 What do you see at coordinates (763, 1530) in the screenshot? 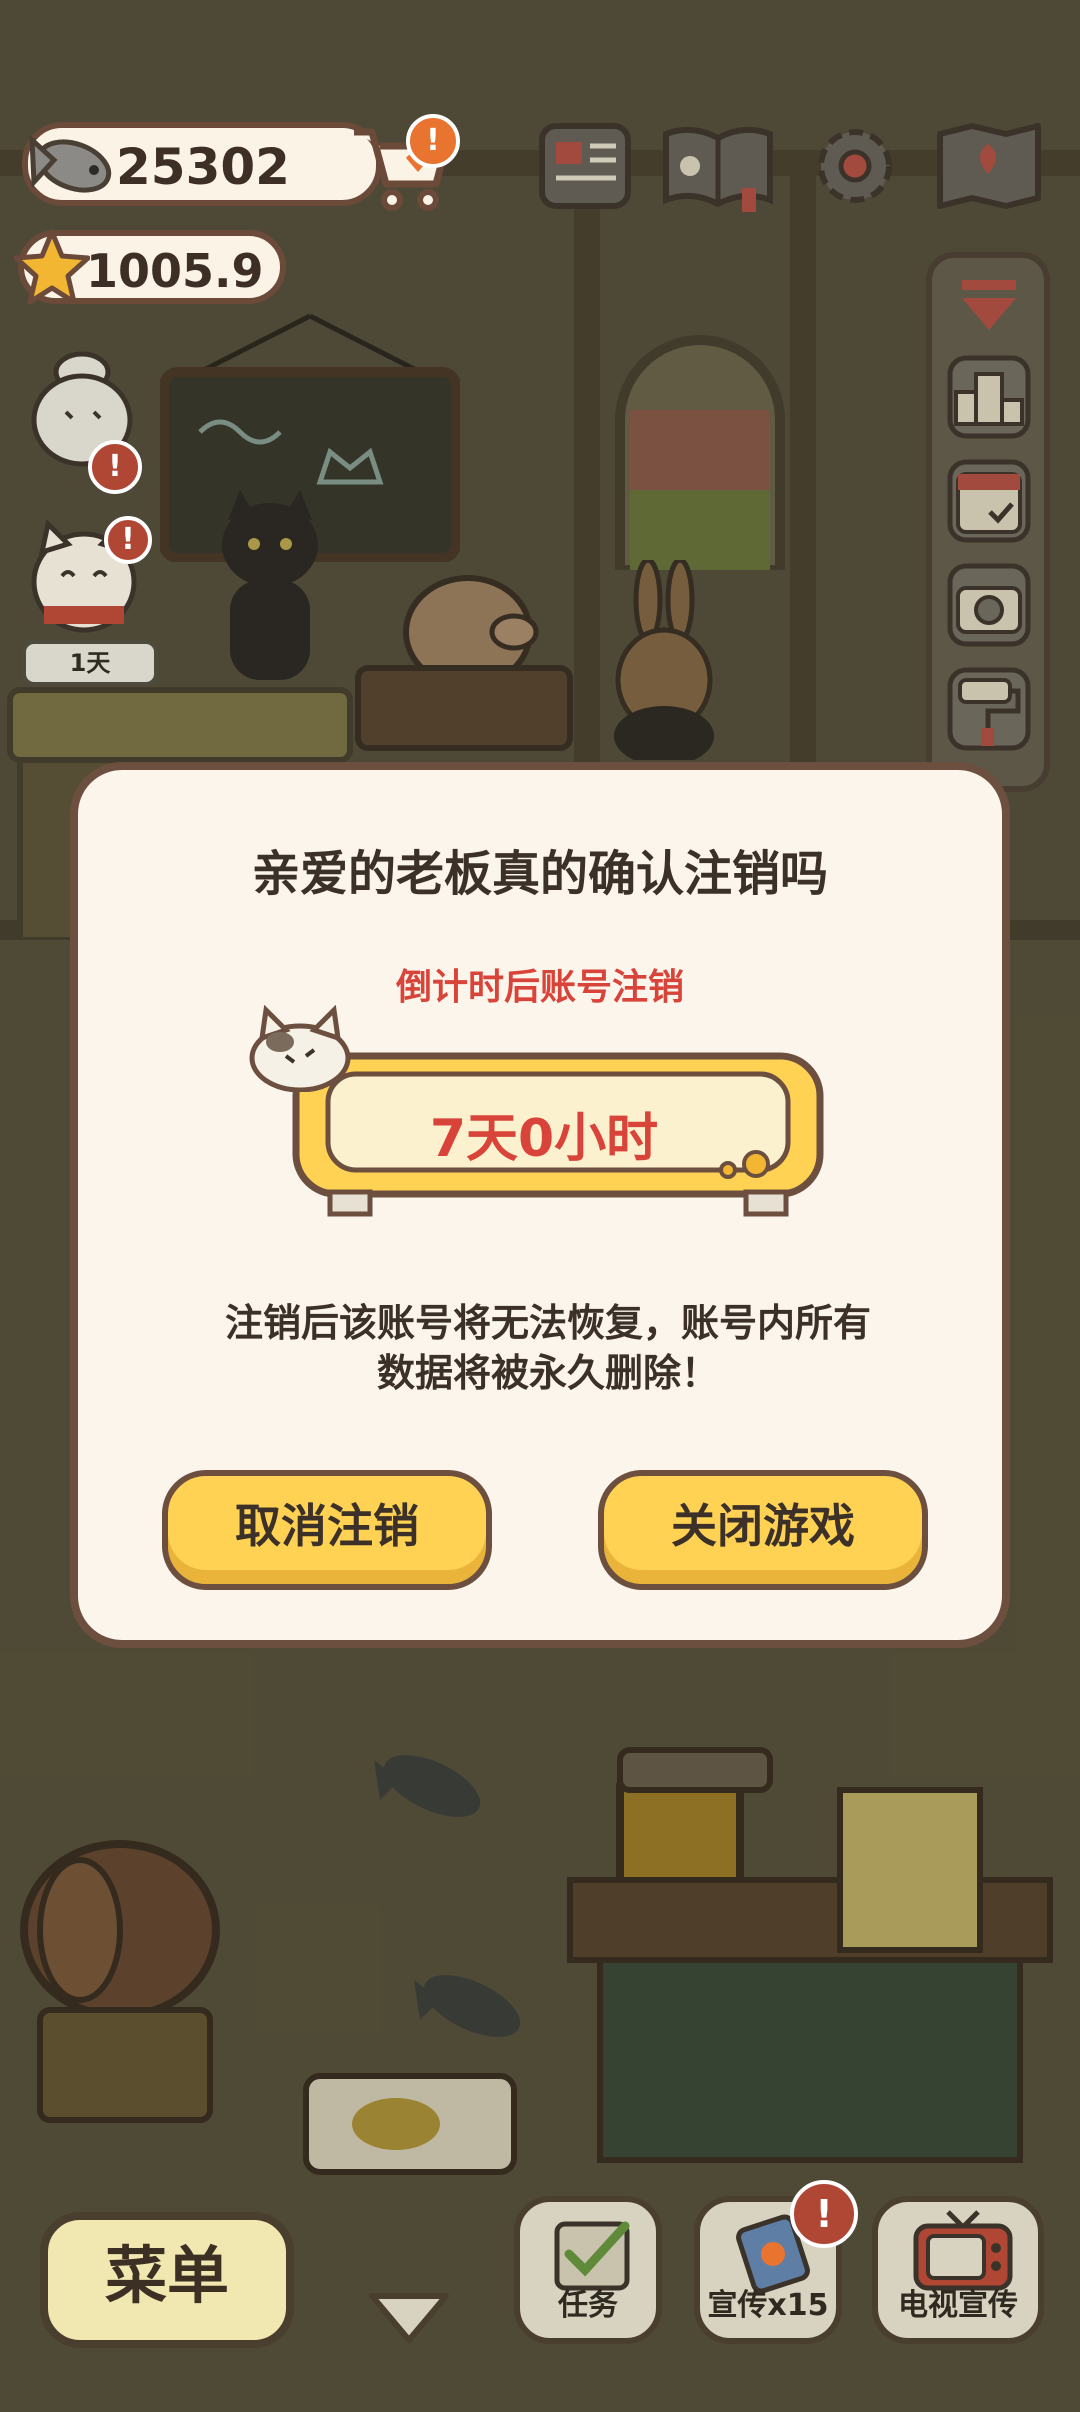
I see `close-game-button: 关闭游戏` at bounding box center [763, 1530].